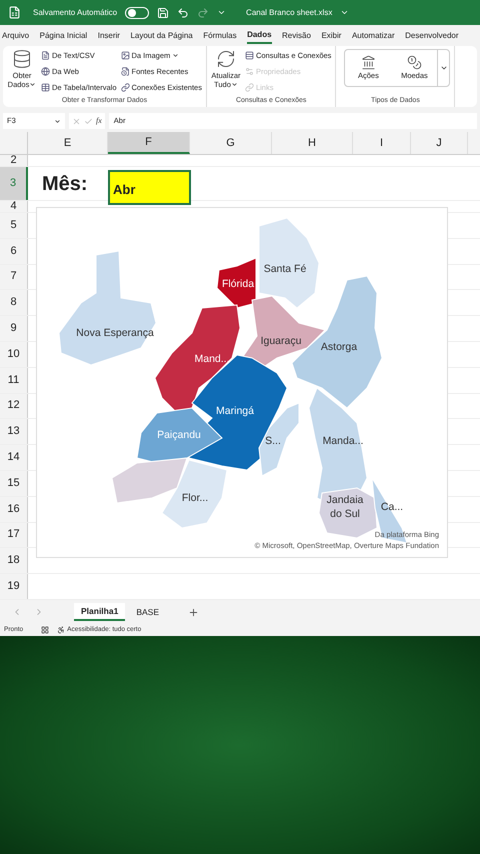  What do you see at coordinates (14, 183) in the screenshot?
I see `row-header: 3` at bounding box center [14, 183].